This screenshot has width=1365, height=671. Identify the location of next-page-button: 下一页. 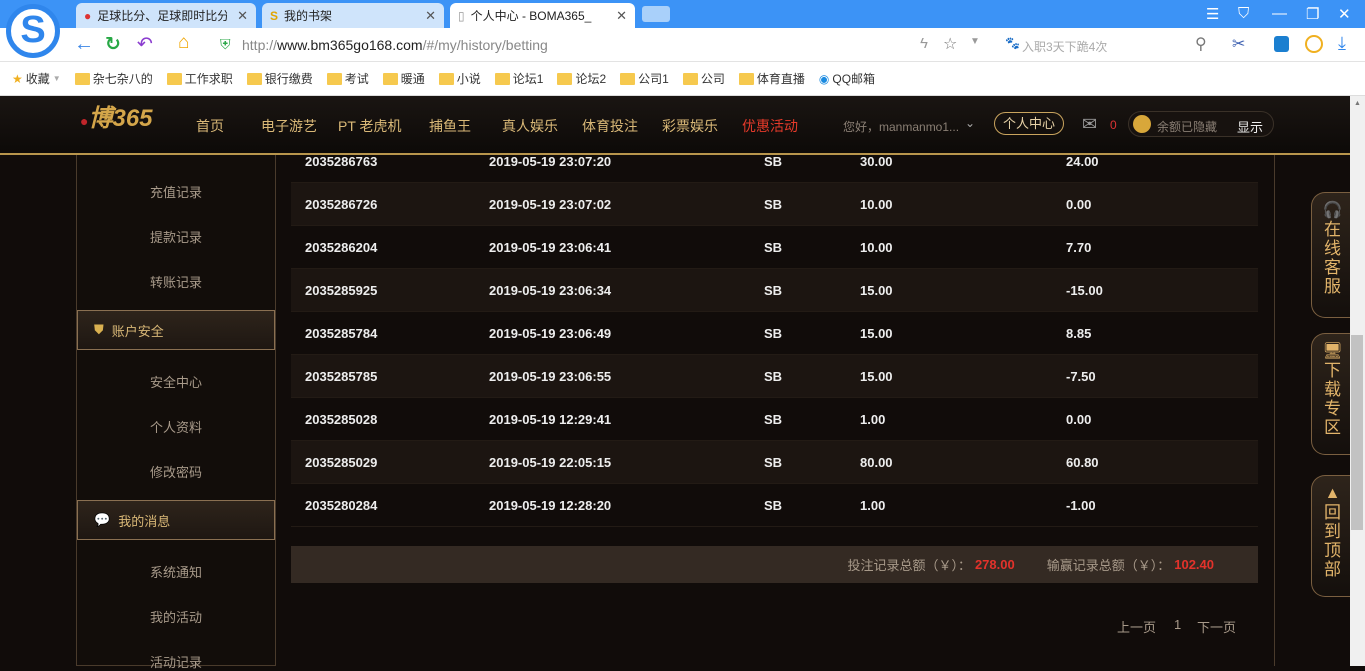
(1216, 626).